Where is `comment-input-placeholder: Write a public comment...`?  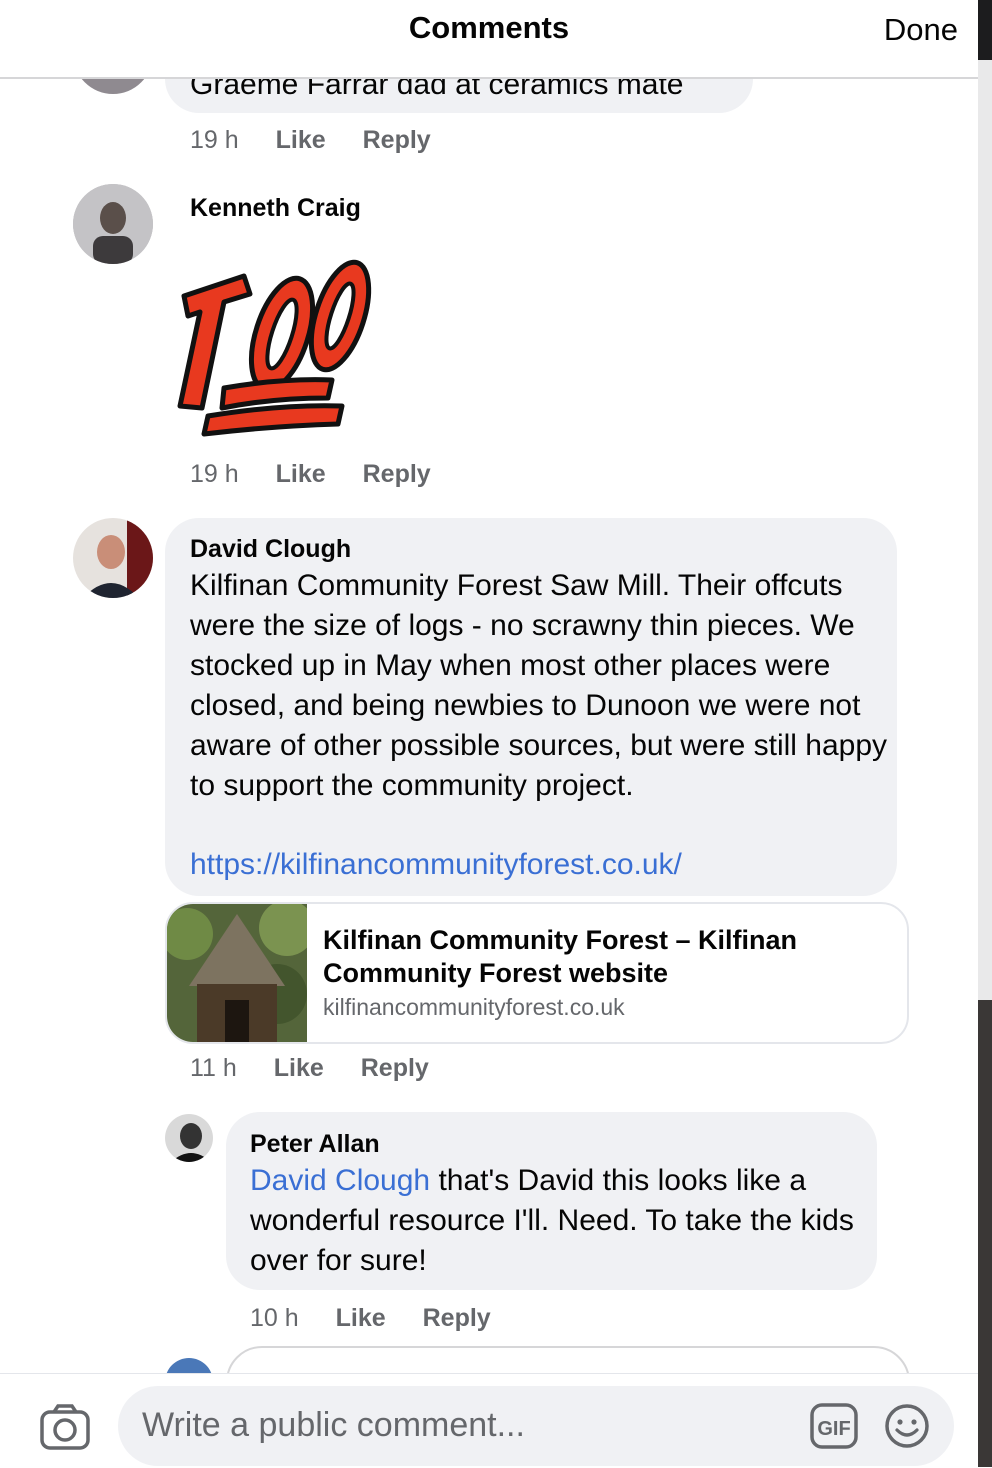
comment-input-placeholder: Write a public comment... is located at coordinates (333, 1425).